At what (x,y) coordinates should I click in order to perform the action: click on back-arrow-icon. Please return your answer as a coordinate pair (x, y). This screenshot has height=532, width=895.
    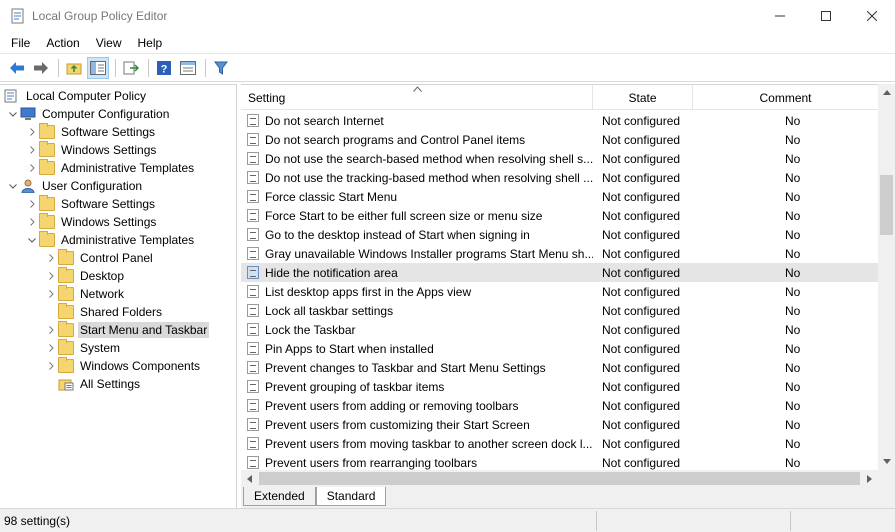
    Looking at the image, I should click on (17, 68).